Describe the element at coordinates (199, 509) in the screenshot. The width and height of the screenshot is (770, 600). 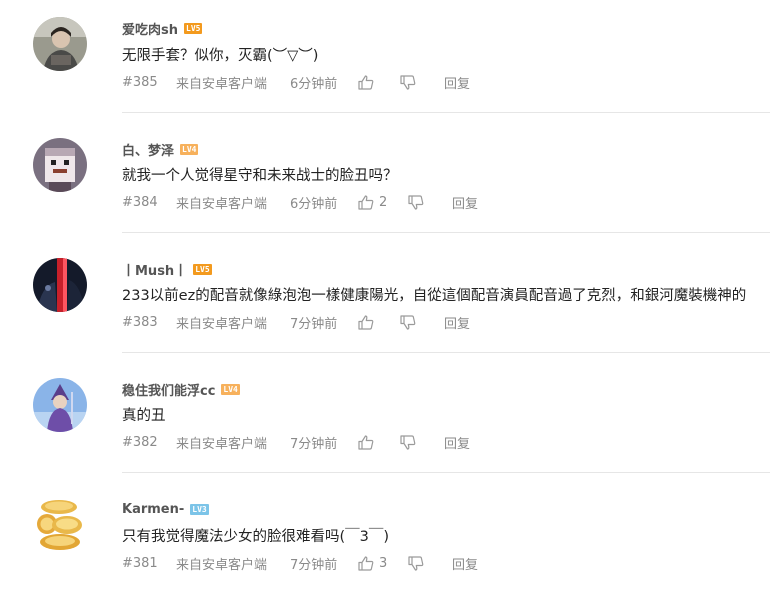
I see `level-badge: LV3` at that location.